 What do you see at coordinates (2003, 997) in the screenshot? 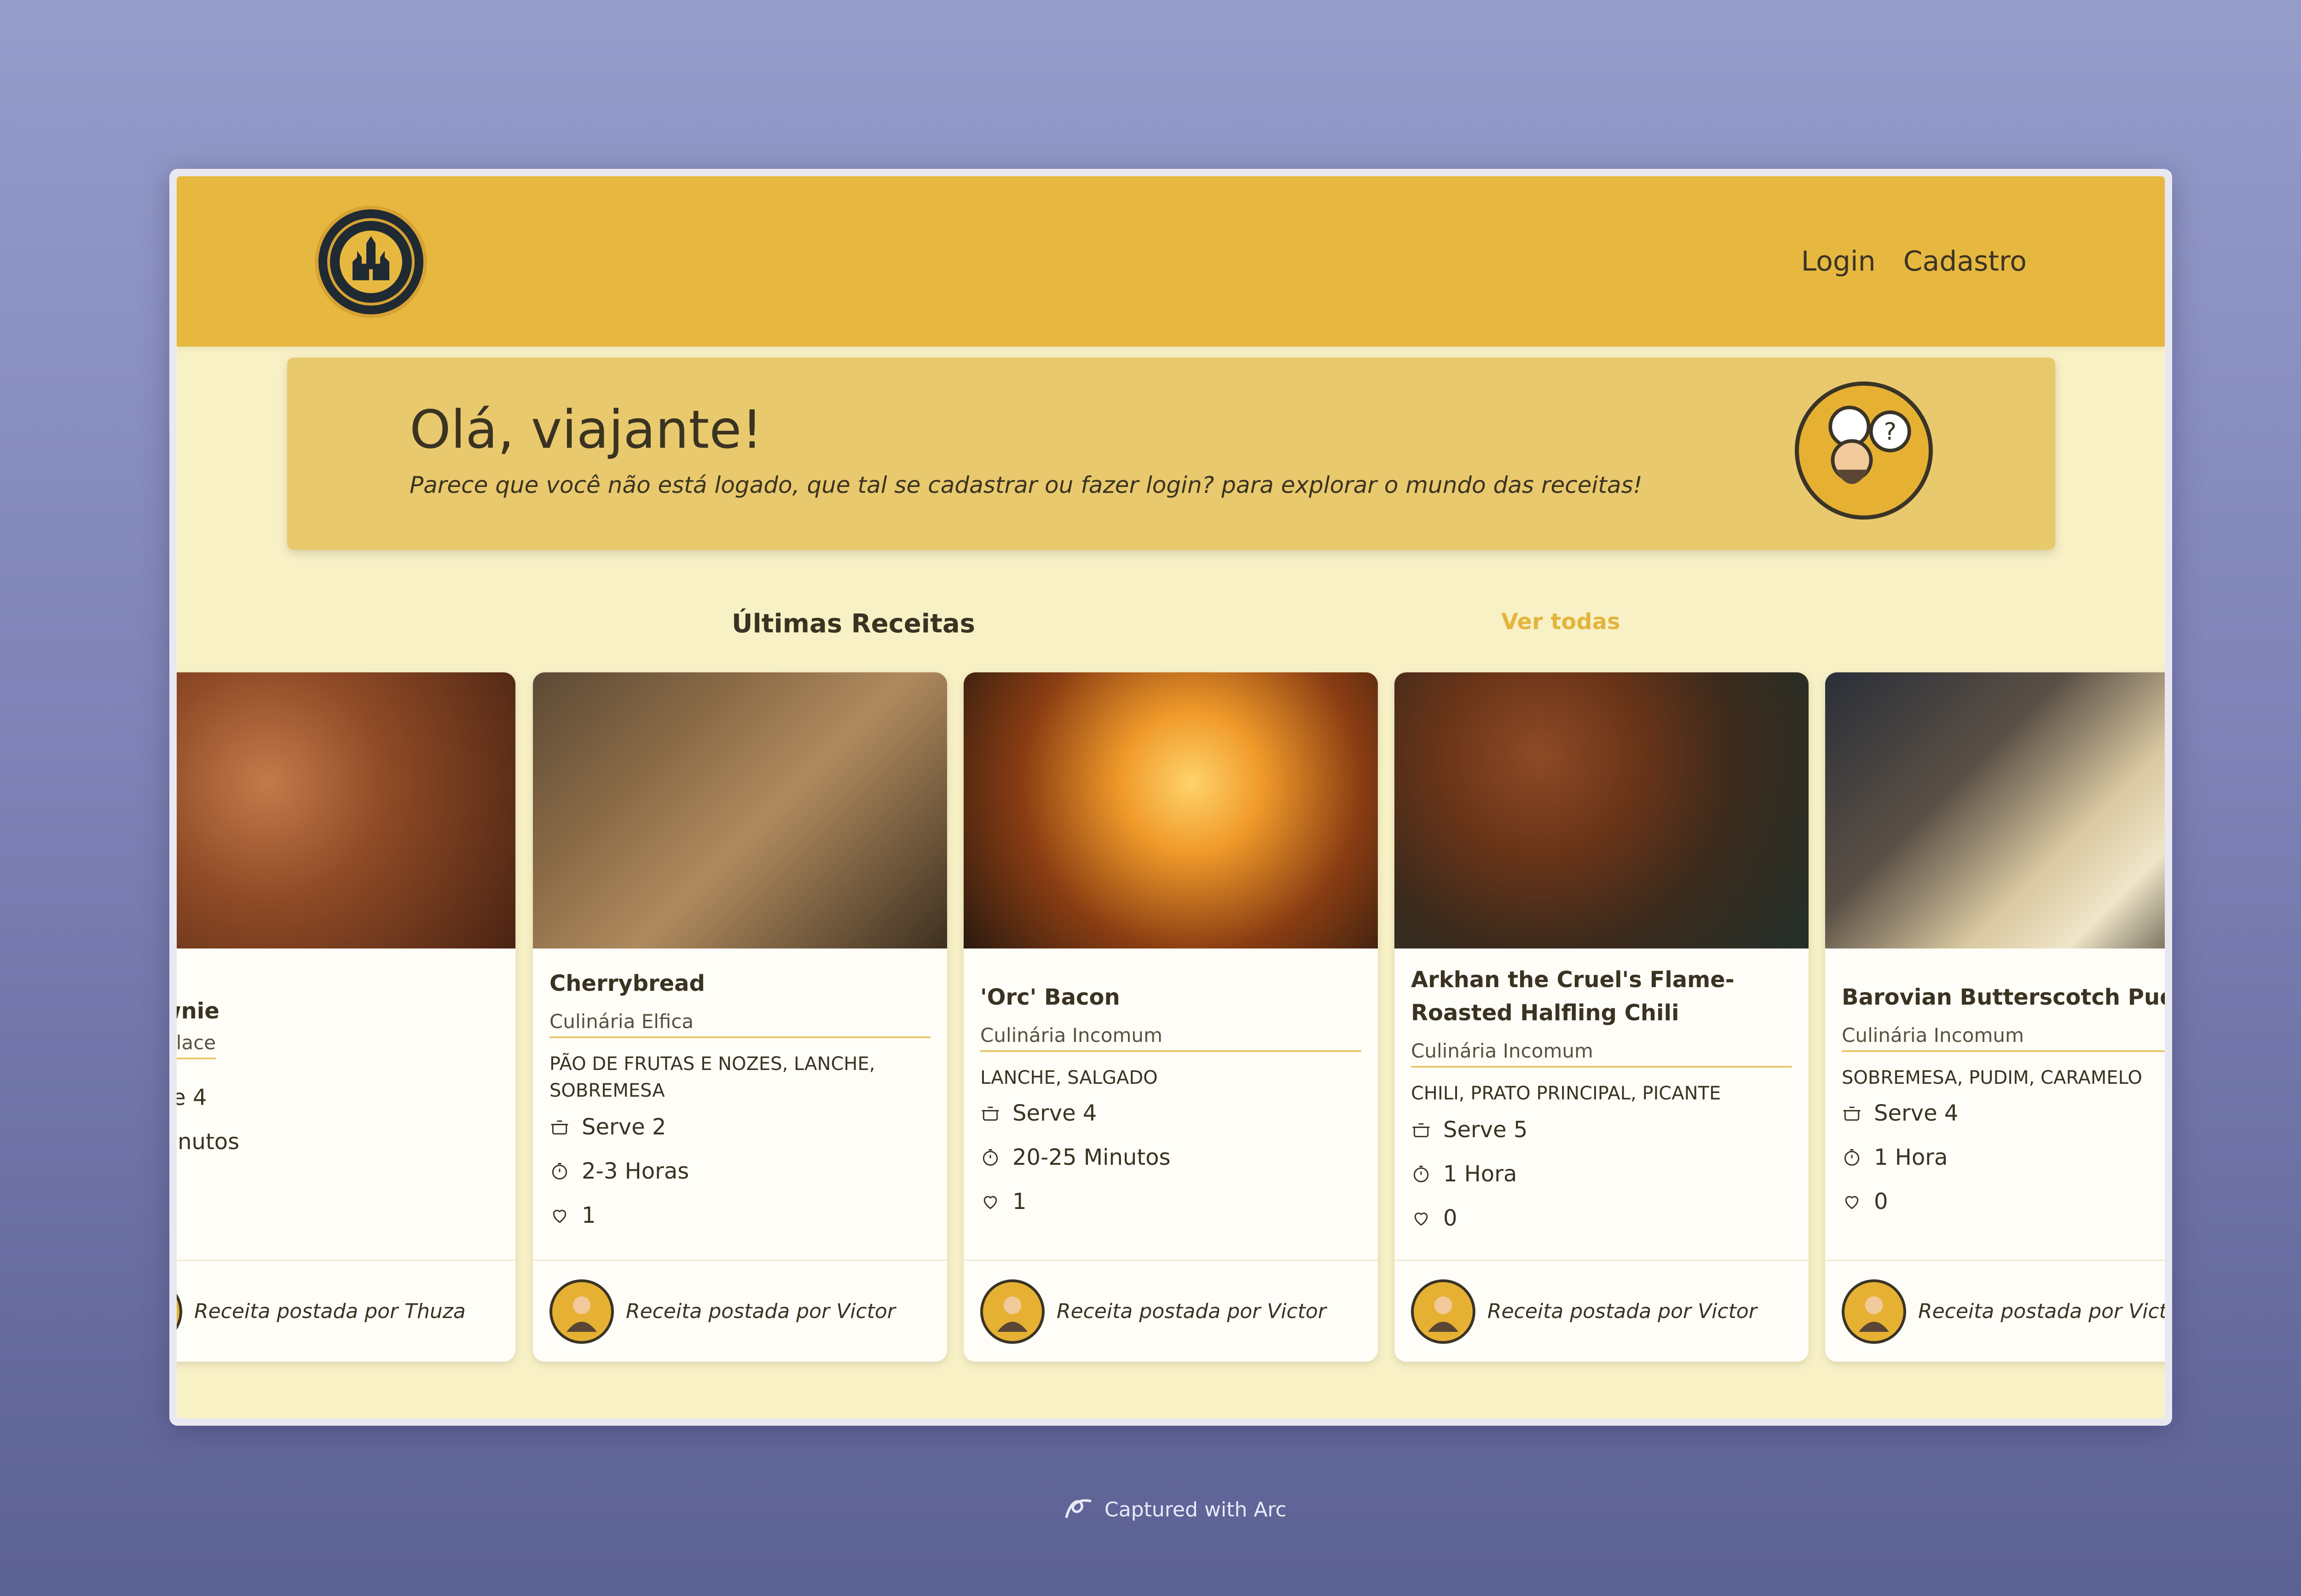
I see `recipe-title: Barovian Butterscotch Puddi` at bounding box center [2003, 997].